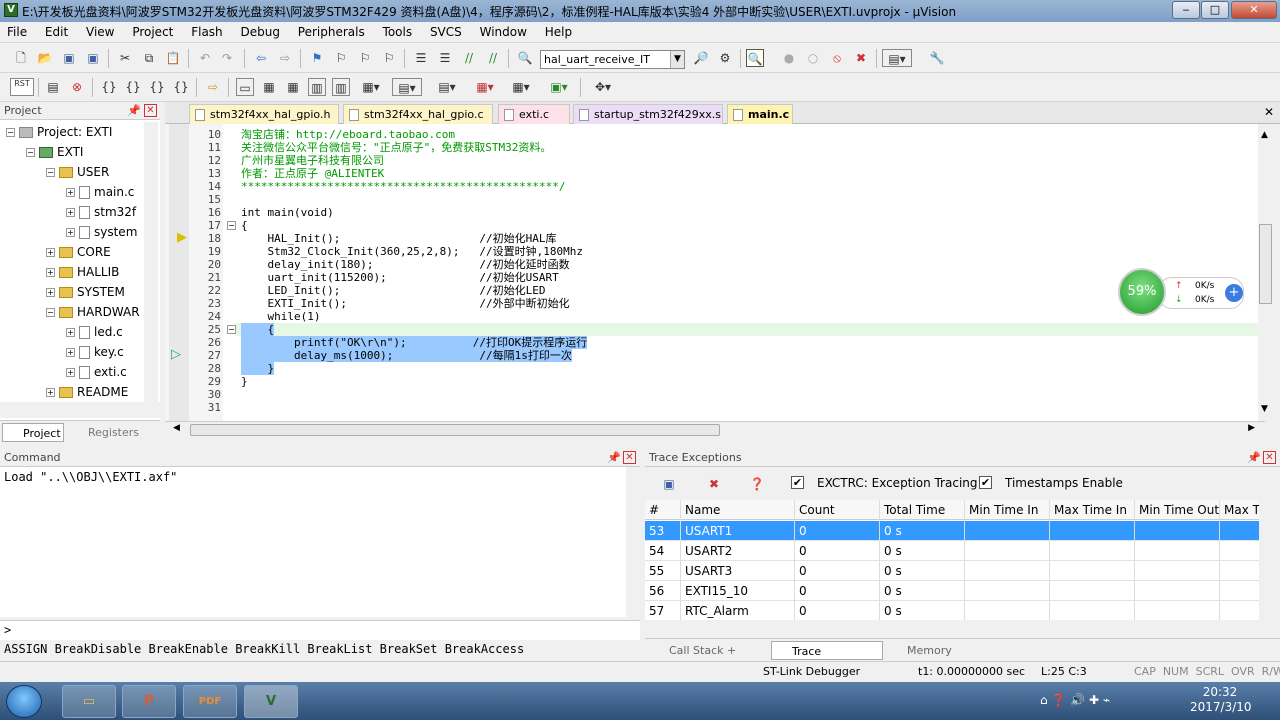 This screenshot has width=1280, height=720. Describe the element at coordinates (952, 610) in the screenshot. I see `table-row: 57 RTC_Alarm 0 0 s` at that location.